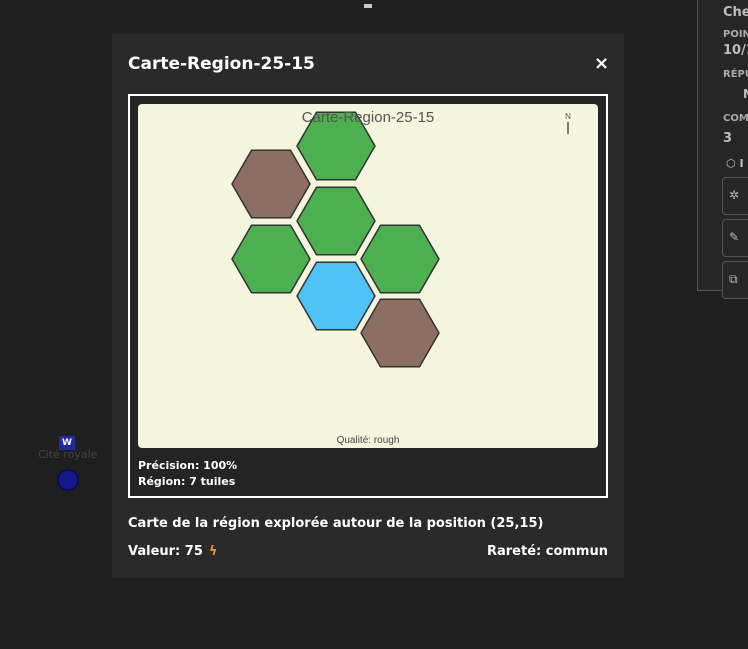  What do you see at coordinates (368, 6) in the screenshot?
I see `background-dash` at bounding box center [368, 6].